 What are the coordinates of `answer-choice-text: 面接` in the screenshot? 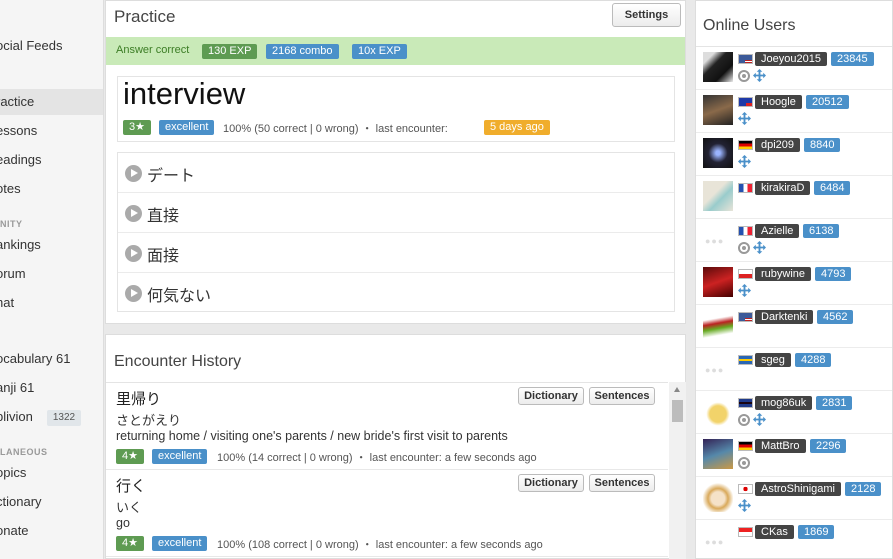 It's located at (163, 256).